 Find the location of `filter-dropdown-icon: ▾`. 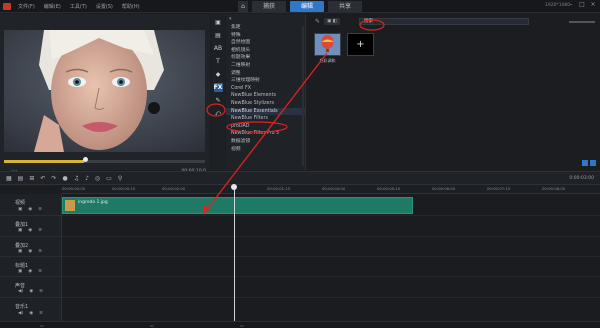

filter-dropdown-icon: ▾ is located at coordinates (230, 19).